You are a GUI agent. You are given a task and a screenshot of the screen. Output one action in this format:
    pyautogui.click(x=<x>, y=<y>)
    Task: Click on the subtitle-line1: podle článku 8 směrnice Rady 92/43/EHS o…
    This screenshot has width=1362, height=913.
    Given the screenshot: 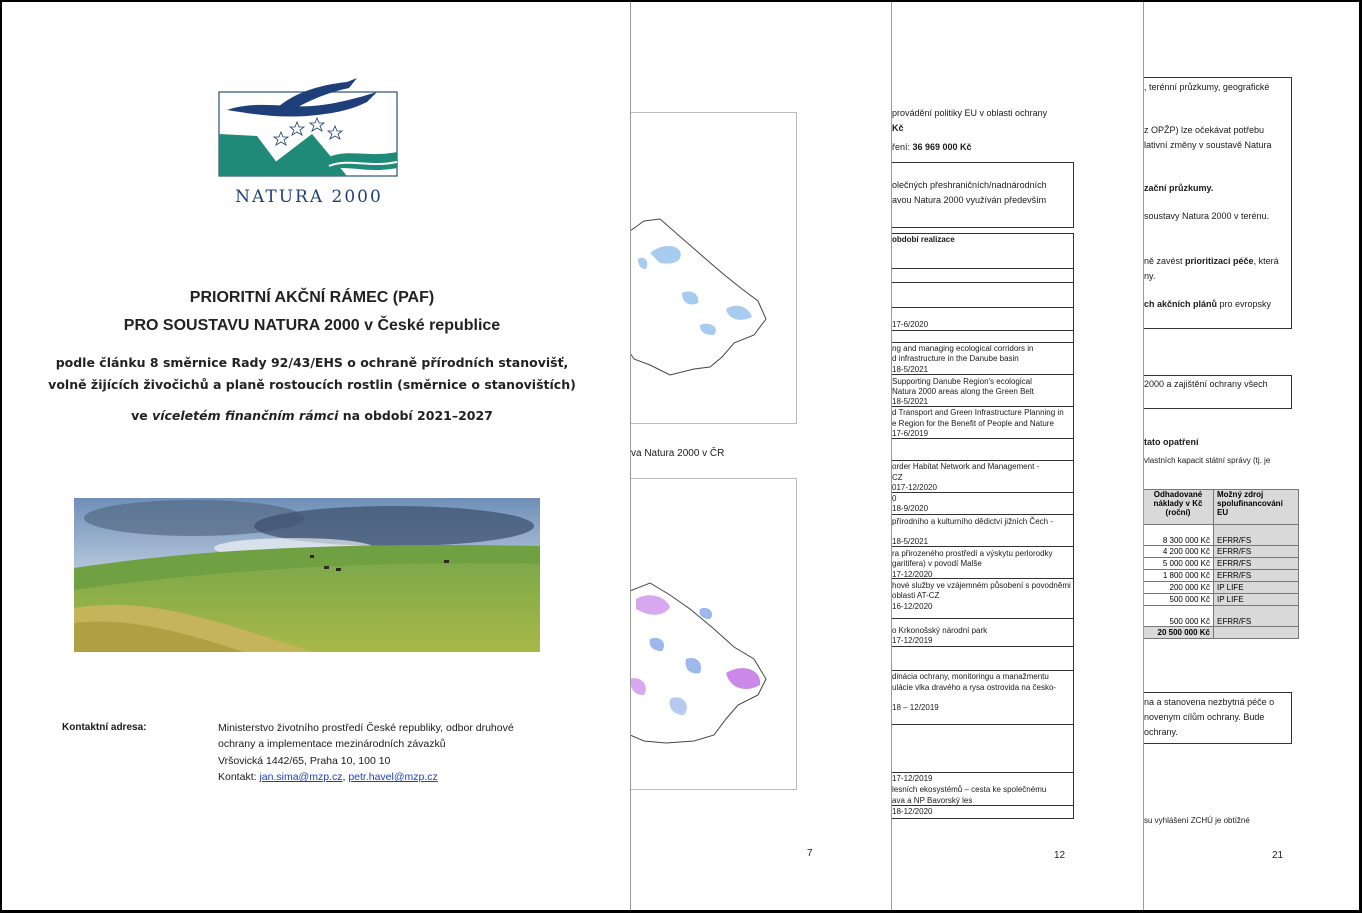 What is the action you would take?
    pyautogui.click(x=312, y=362)
    